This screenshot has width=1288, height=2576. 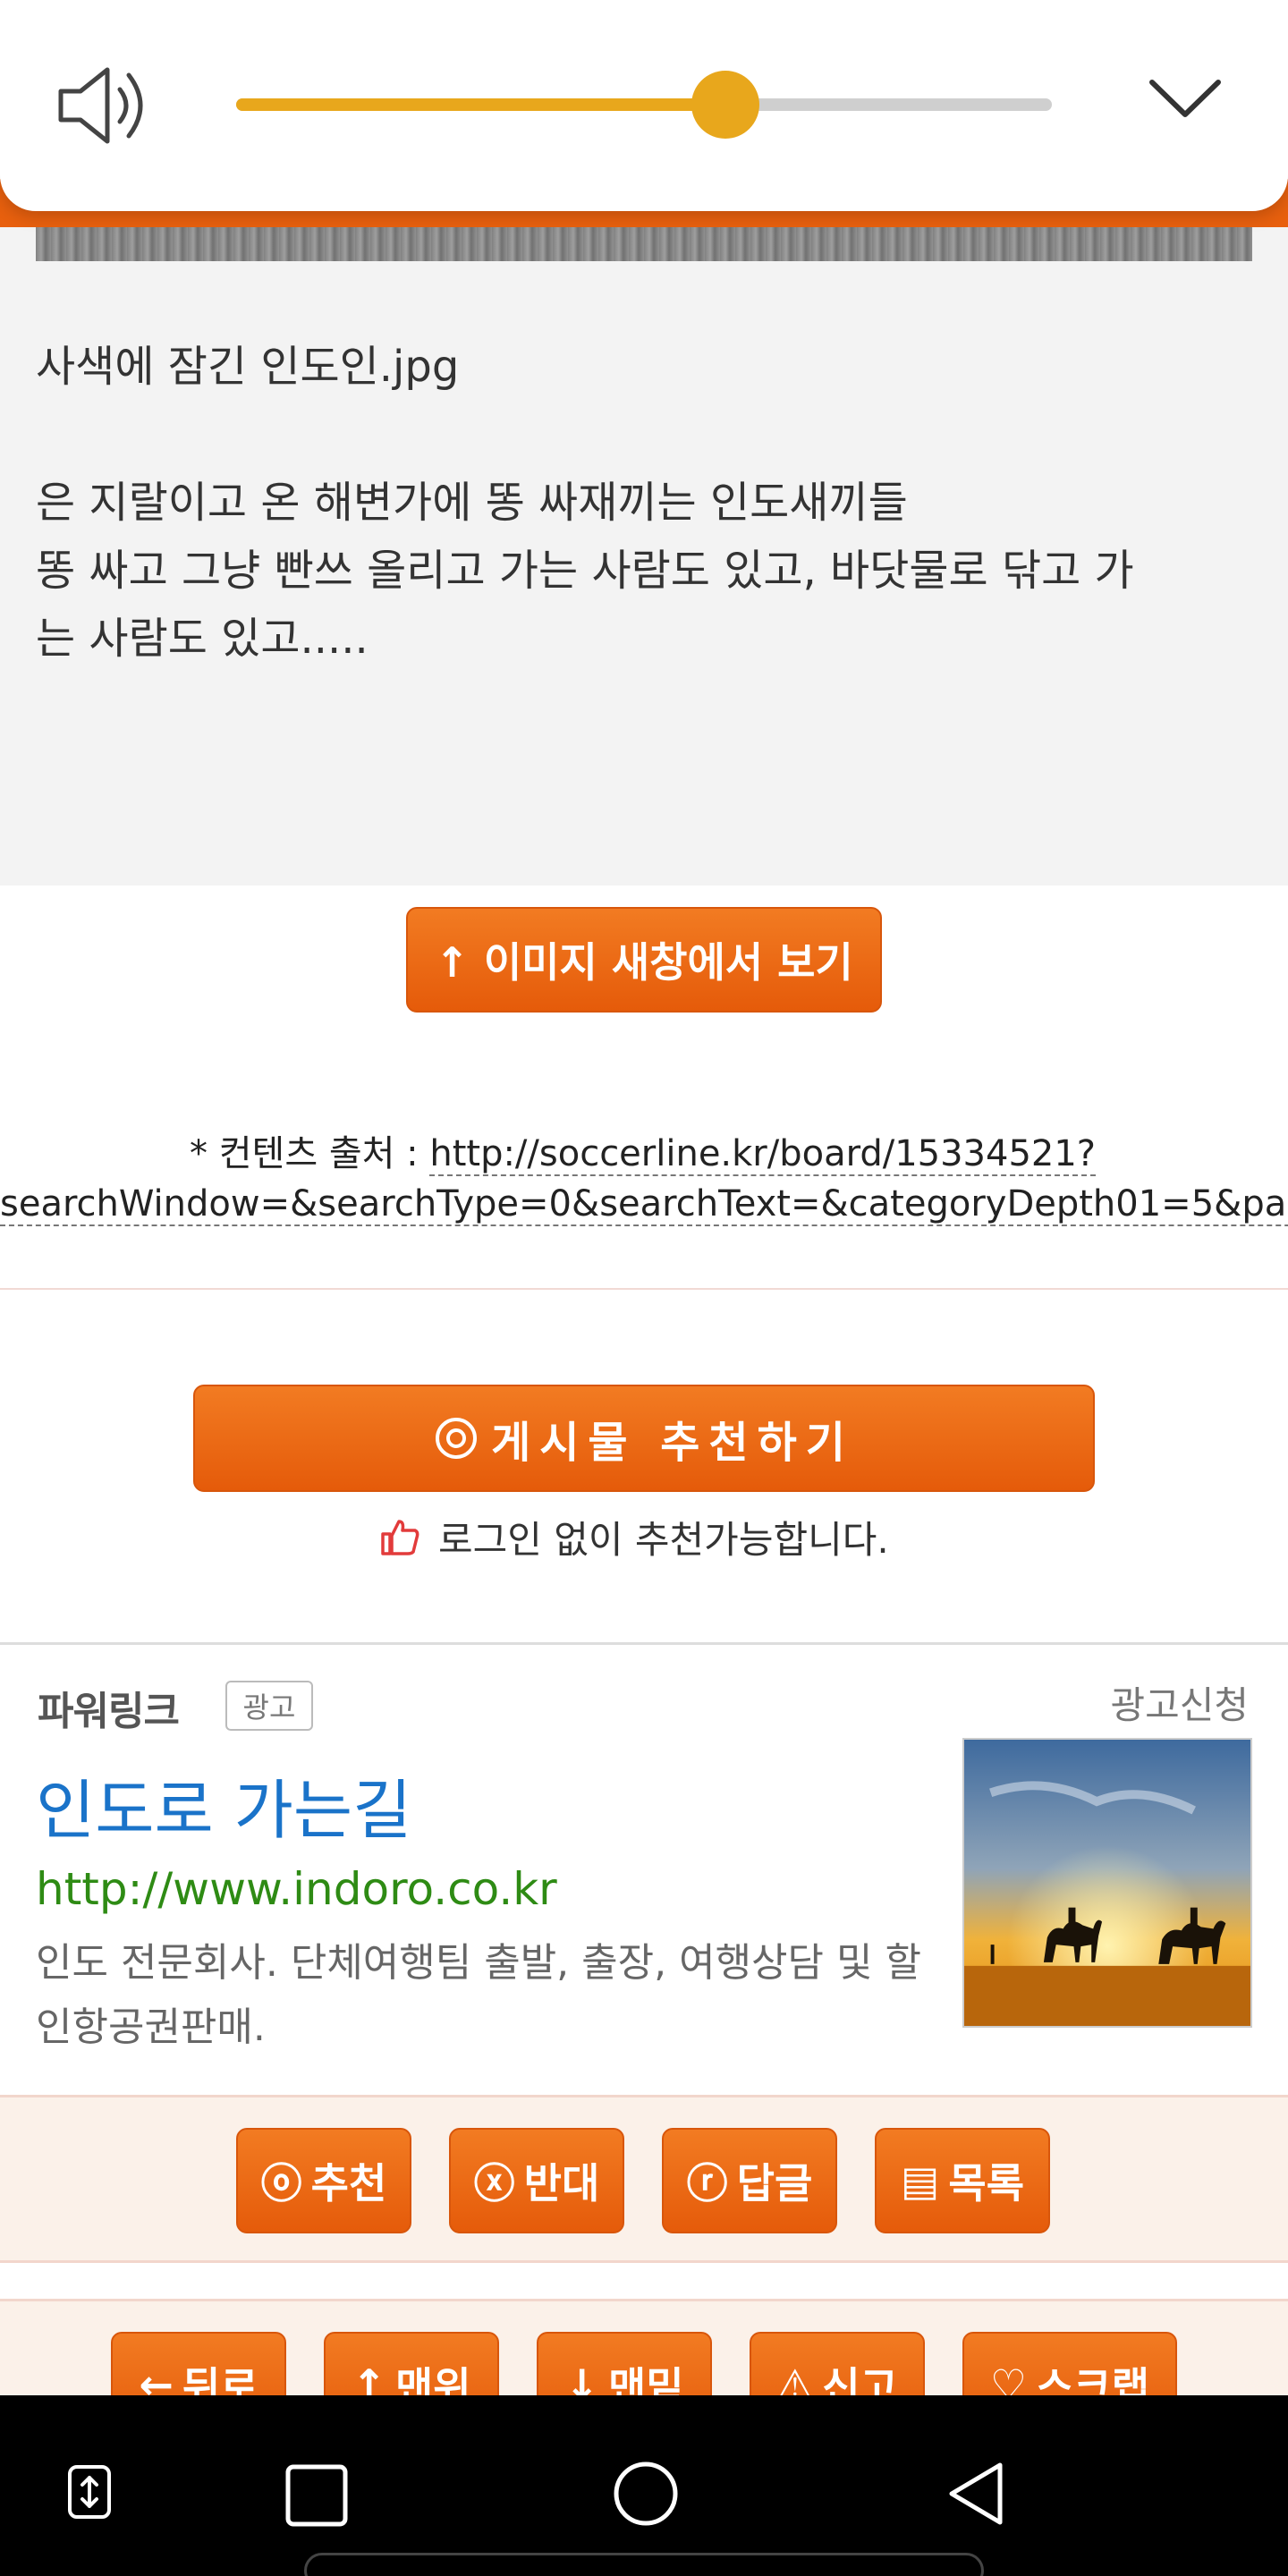 I want to click on recommend-icon, so click(x=457, y=1438).